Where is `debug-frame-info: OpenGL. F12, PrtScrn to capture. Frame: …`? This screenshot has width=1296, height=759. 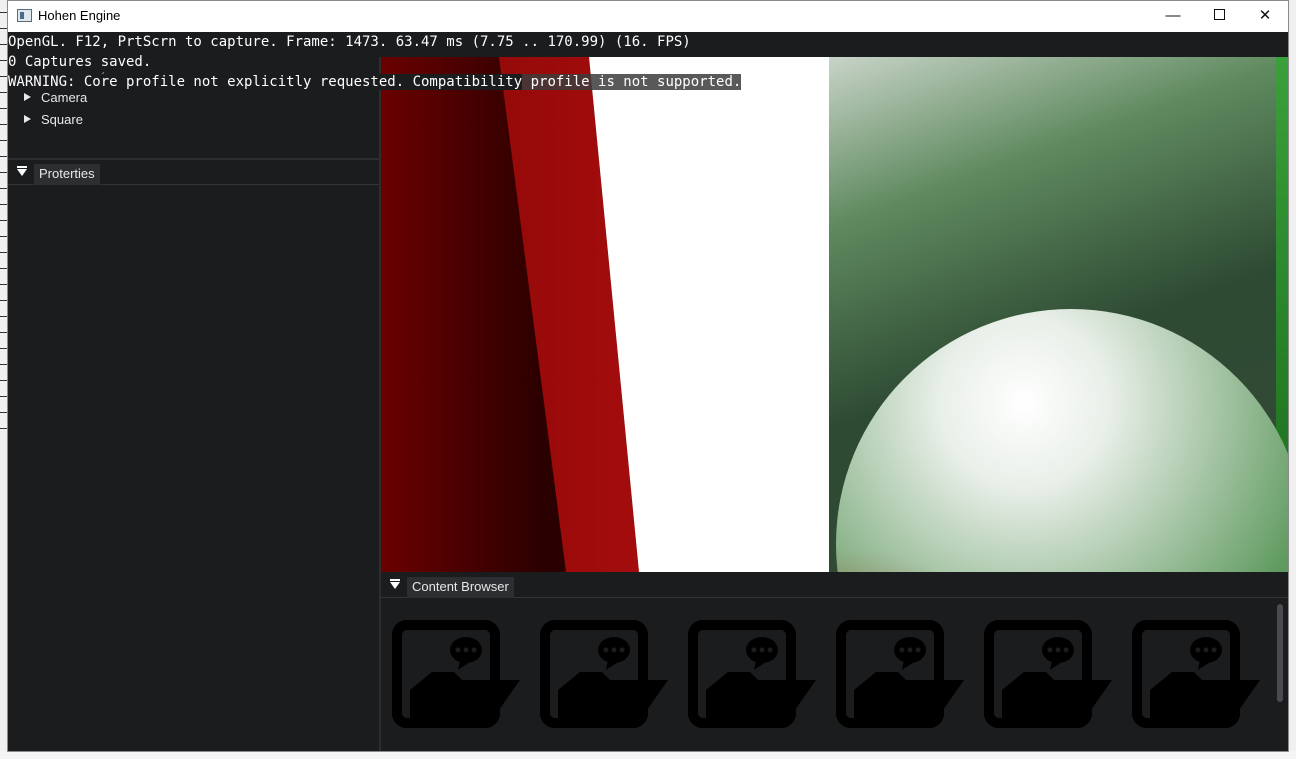 debug-frame-info: OpenGL. F12, PrtScrn to capture. Frame: … is located at coordinates (352, 42).